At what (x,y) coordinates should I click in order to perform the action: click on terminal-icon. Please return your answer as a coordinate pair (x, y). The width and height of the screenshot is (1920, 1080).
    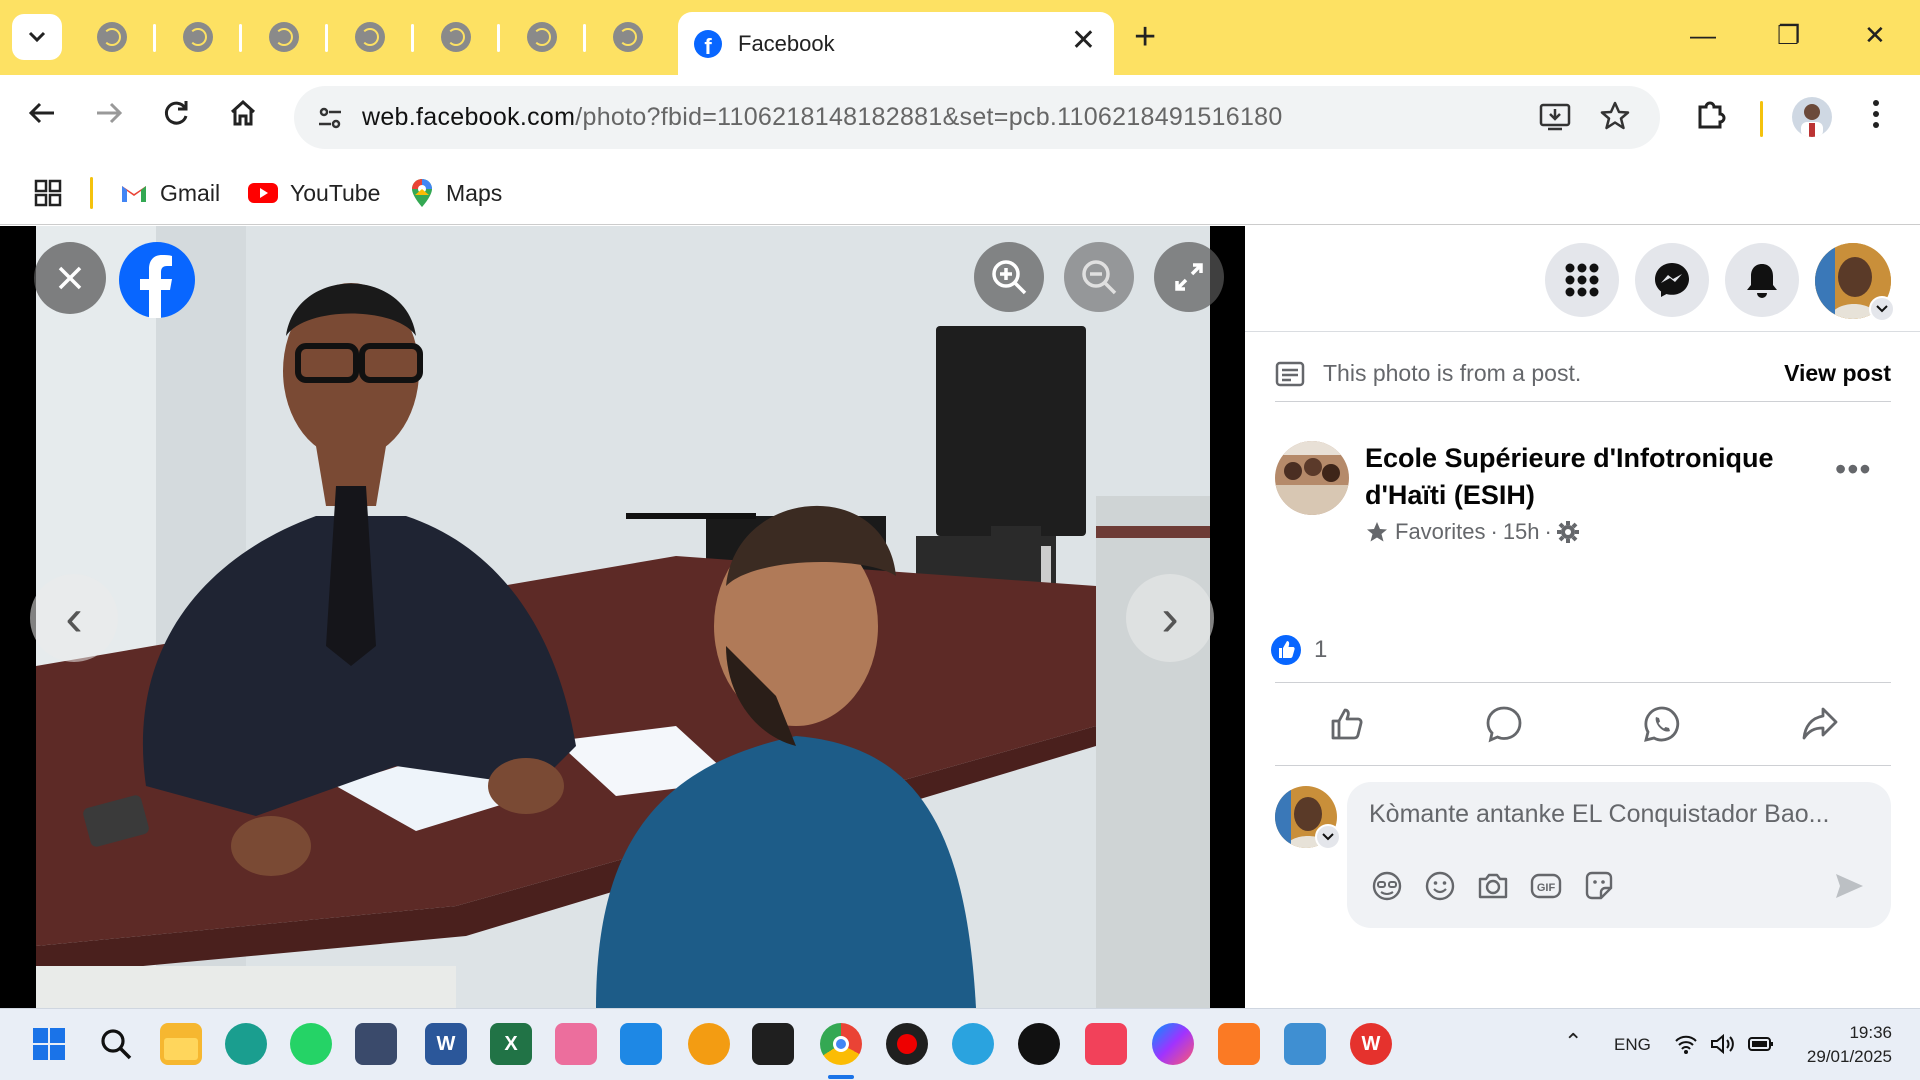
    Looking at the image, I should click on (773, 1044).